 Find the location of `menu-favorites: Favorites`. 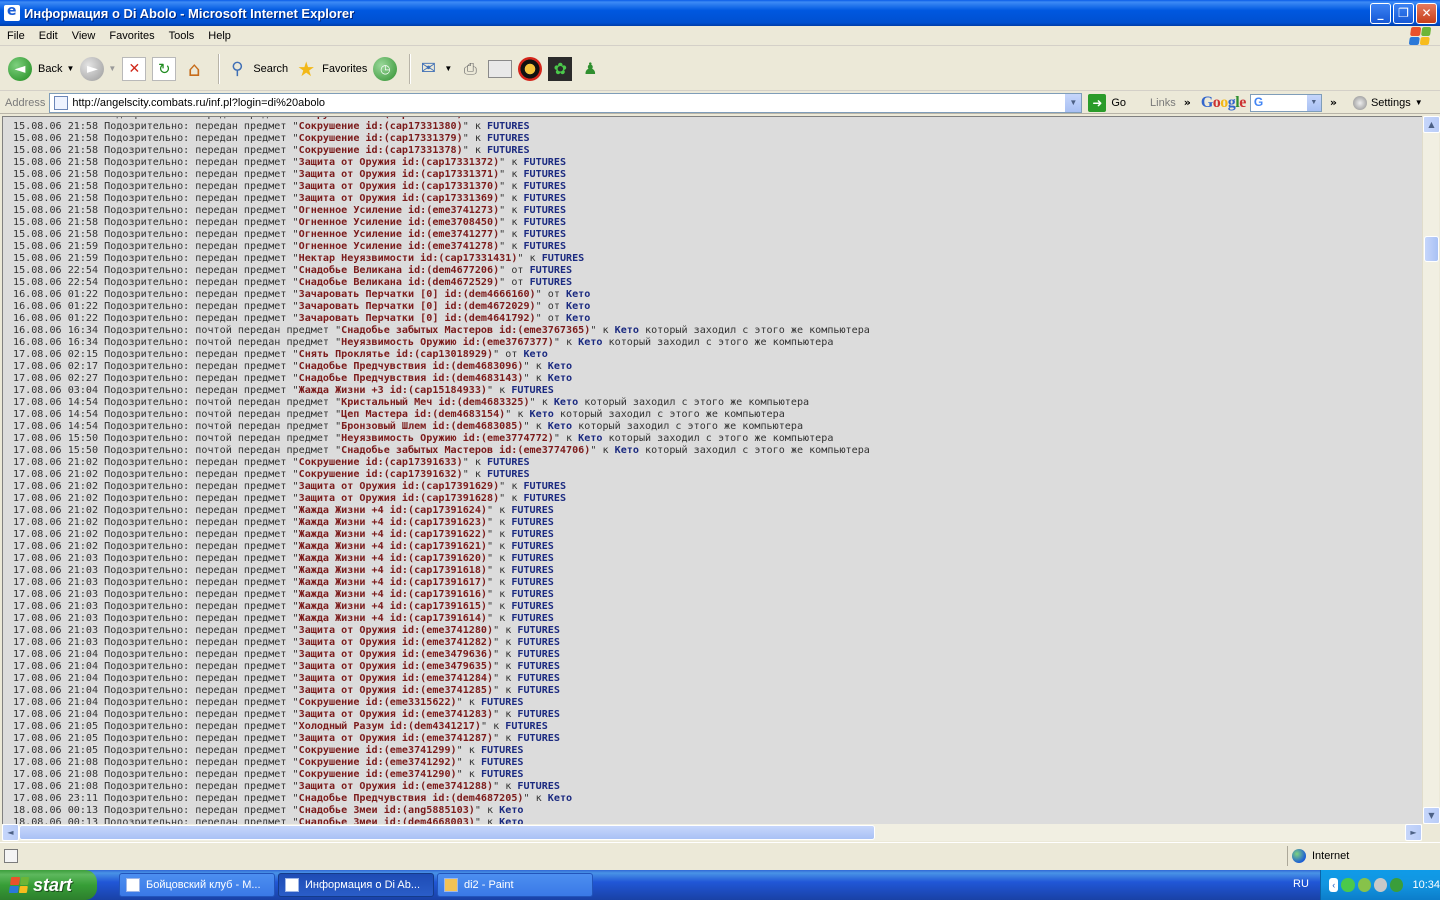

menu-favorites: Favorites is located at coordinates (131, 36).